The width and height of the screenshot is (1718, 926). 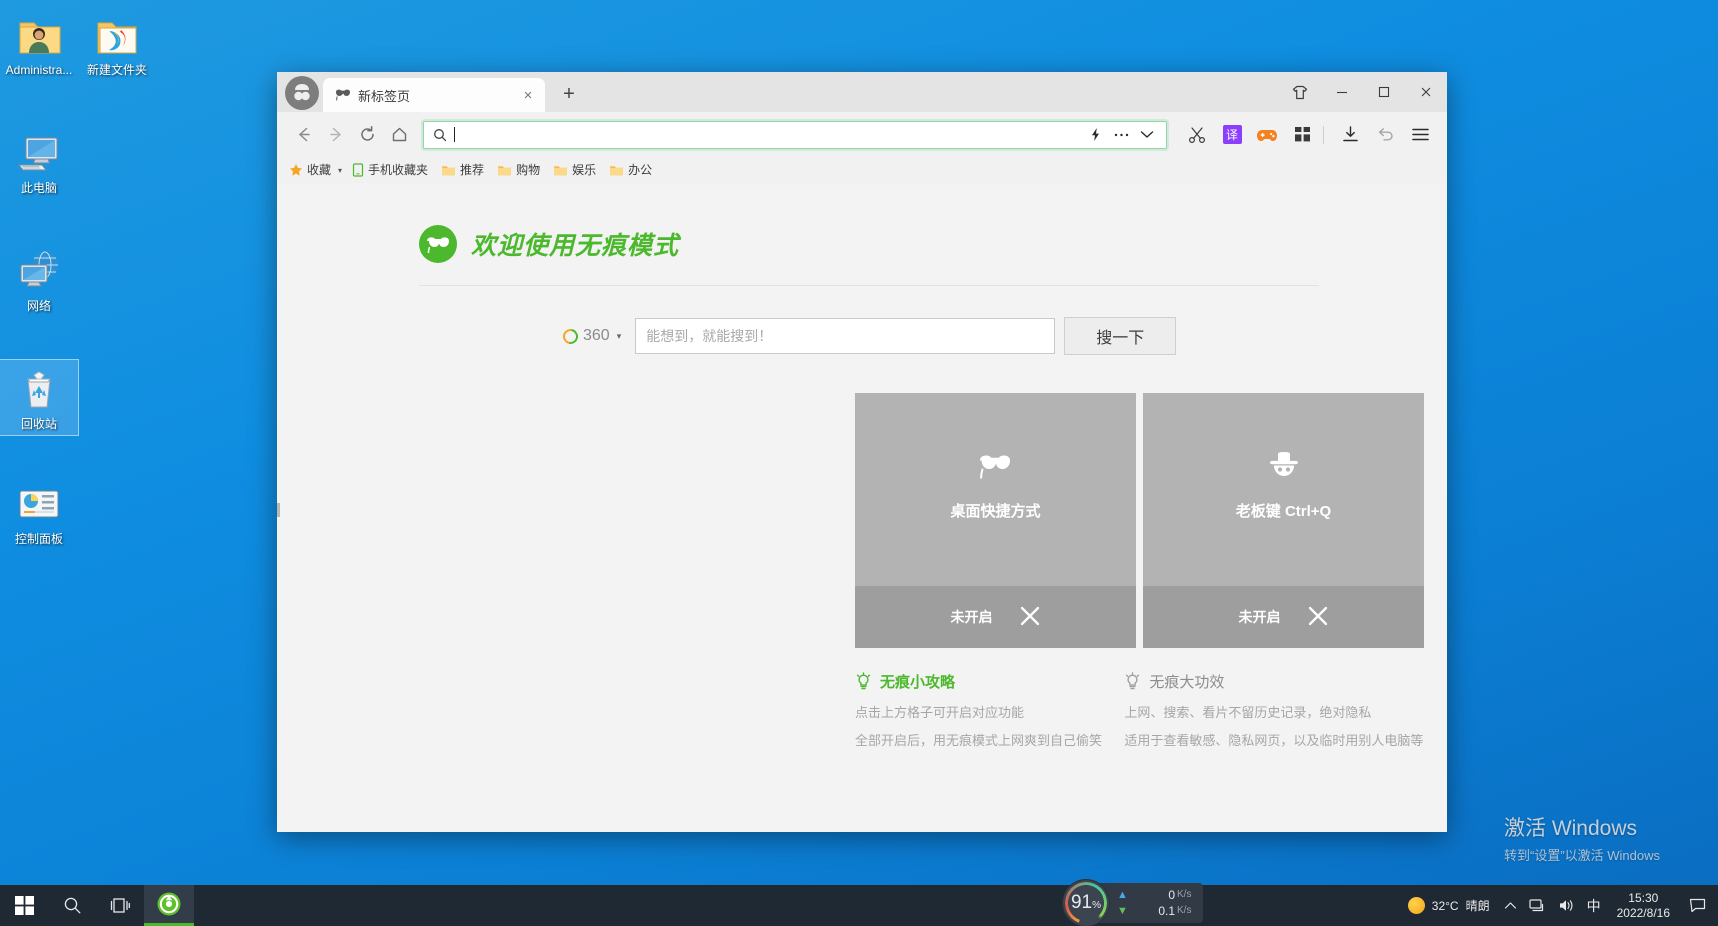 I want to click on search-row: 360 ▾ 能想到，就能搜到！ 搜一下, so click(x=996, y=336).